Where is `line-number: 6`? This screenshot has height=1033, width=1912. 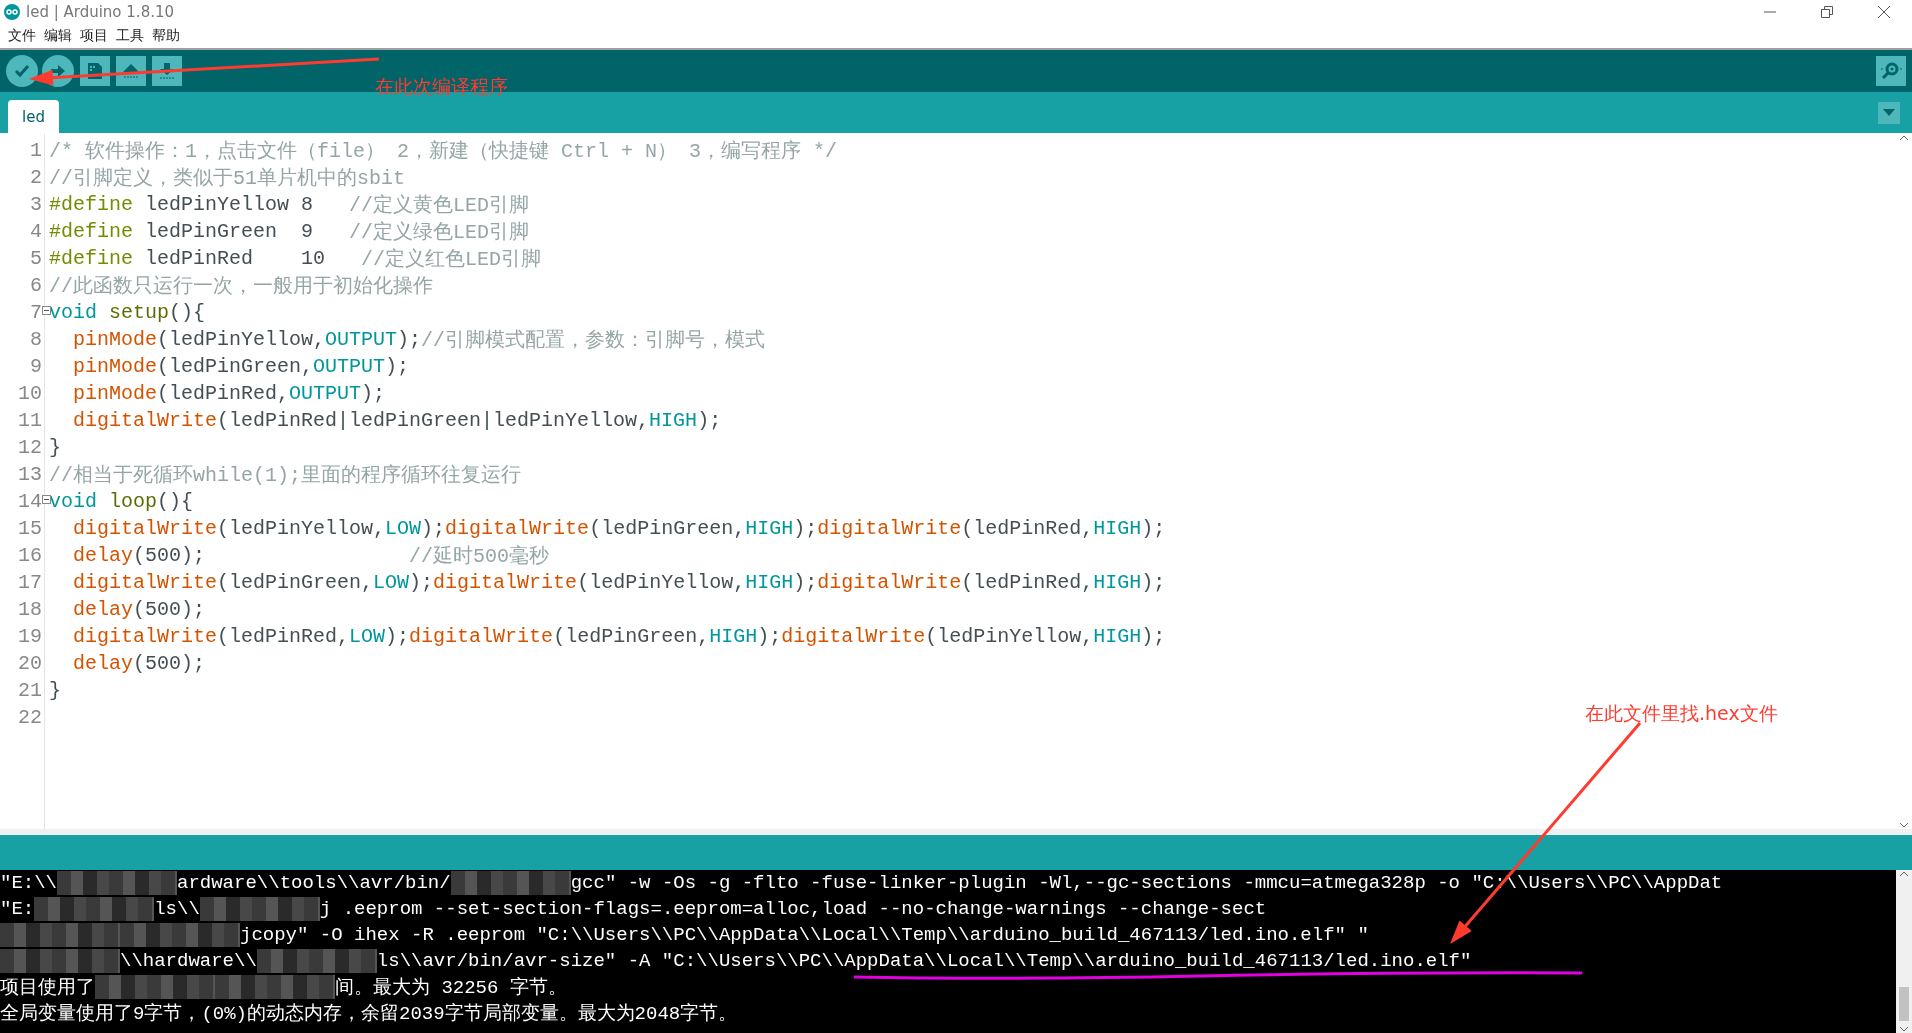
line-number: 6 is located at coordinates (36, 285).